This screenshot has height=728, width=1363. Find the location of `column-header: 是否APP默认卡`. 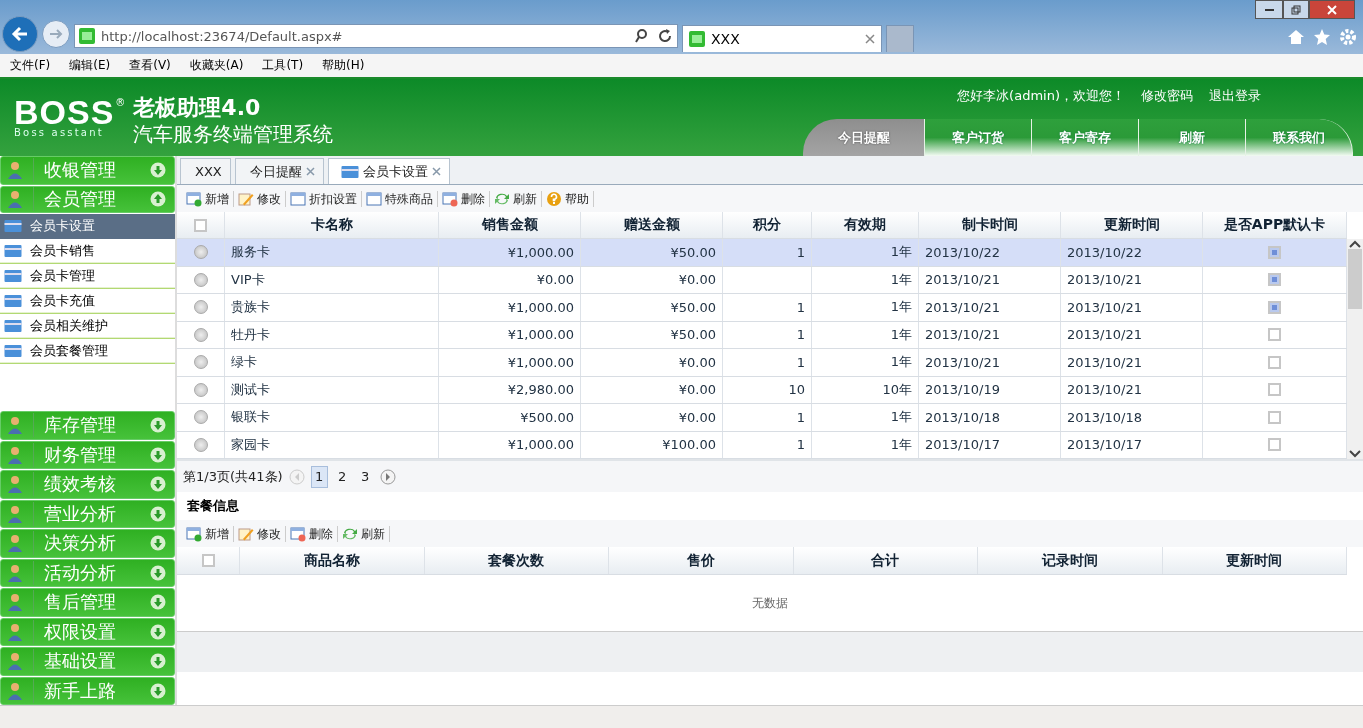

column-header: 是否APP默认卡 is located at coordinates (1275, 225).